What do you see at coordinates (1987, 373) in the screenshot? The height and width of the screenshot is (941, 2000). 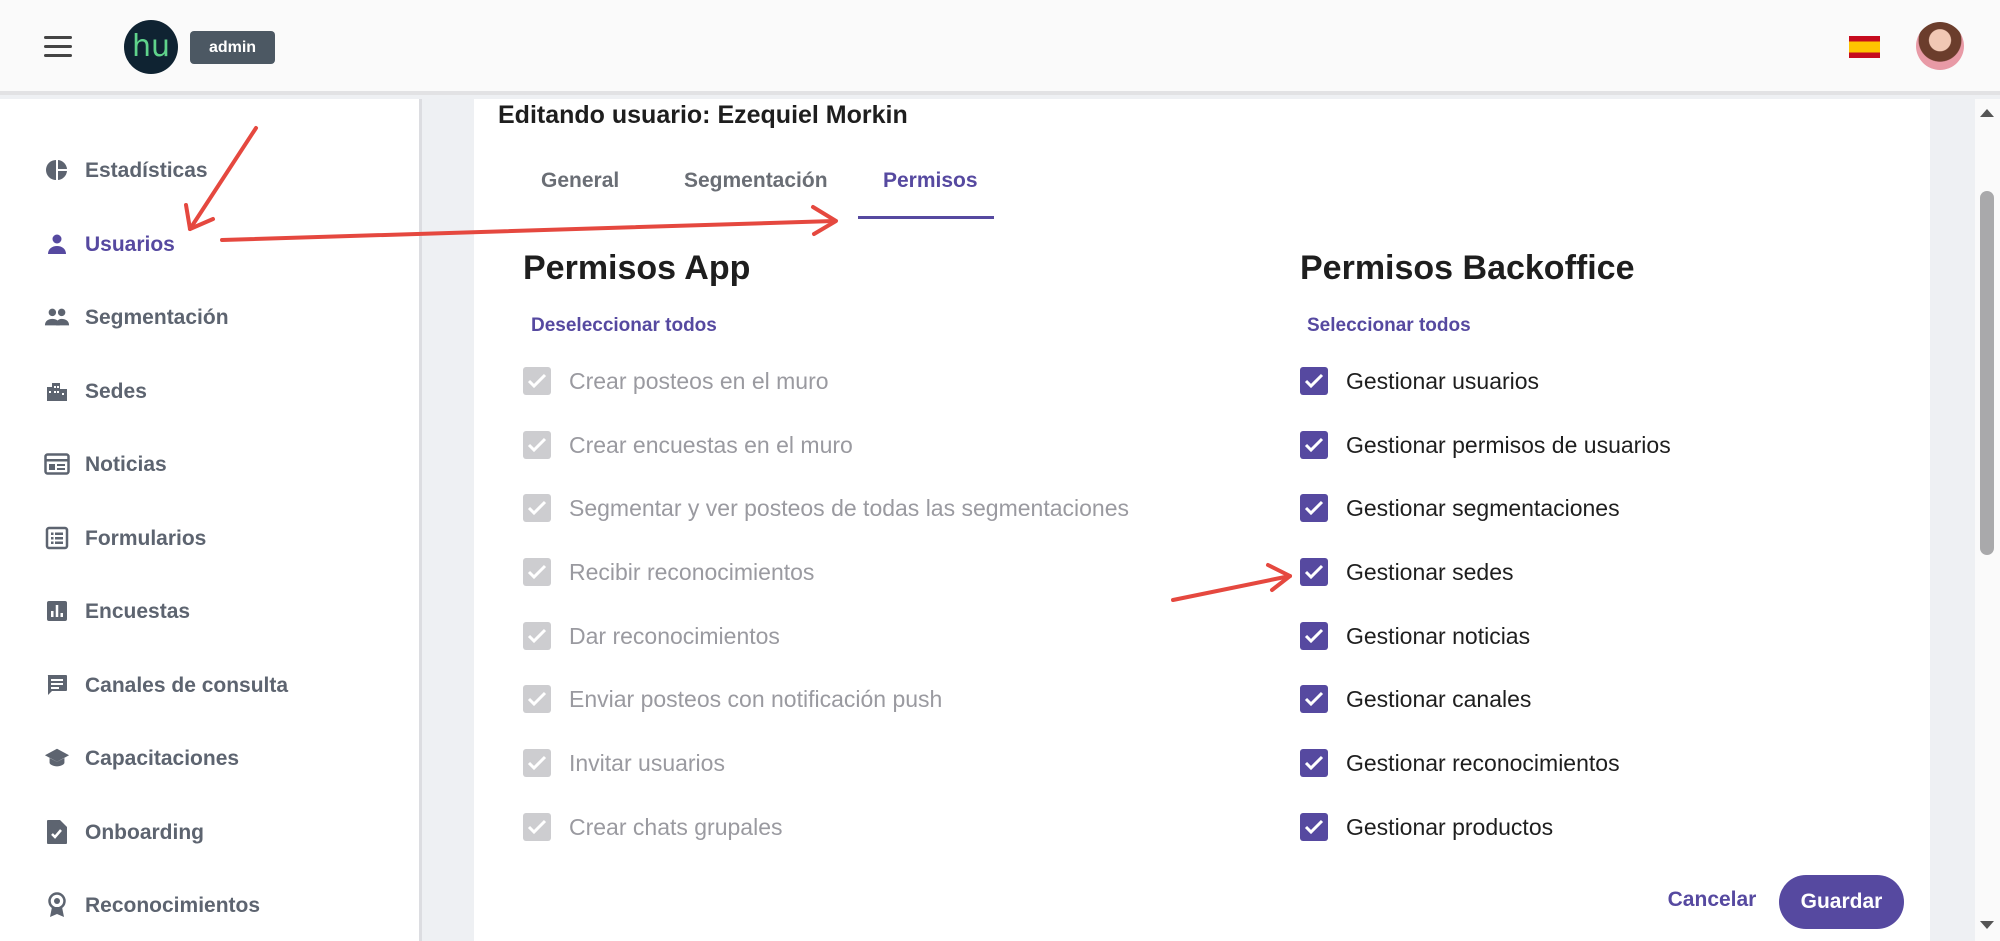 I see `scrollbar-thumb` at bounding box center [1987, 373].